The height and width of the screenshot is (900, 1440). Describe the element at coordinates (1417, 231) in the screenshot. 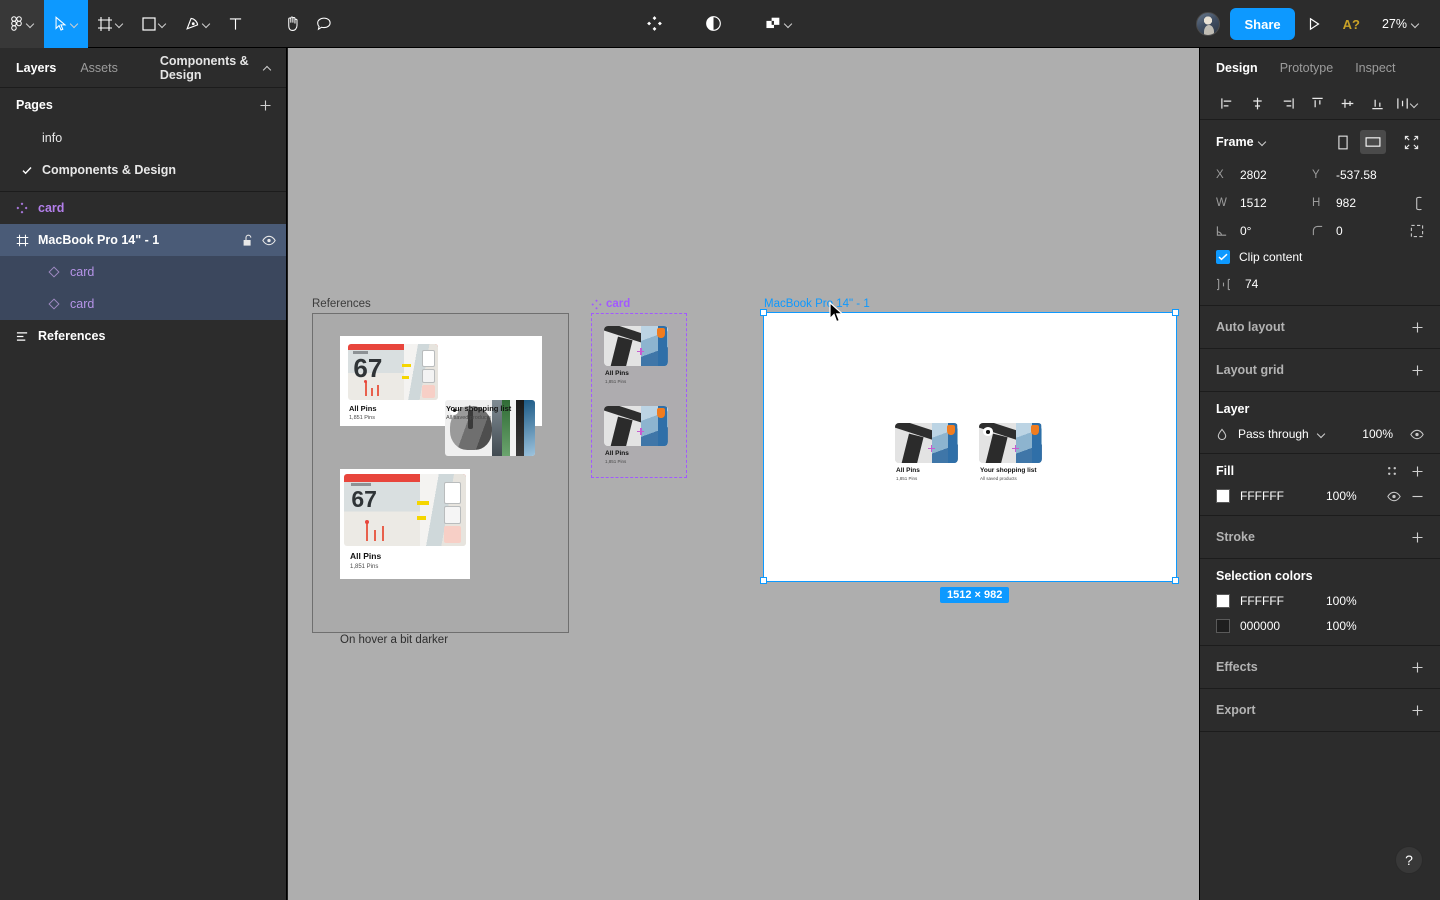

I see `independent-corners-icon` at that location.